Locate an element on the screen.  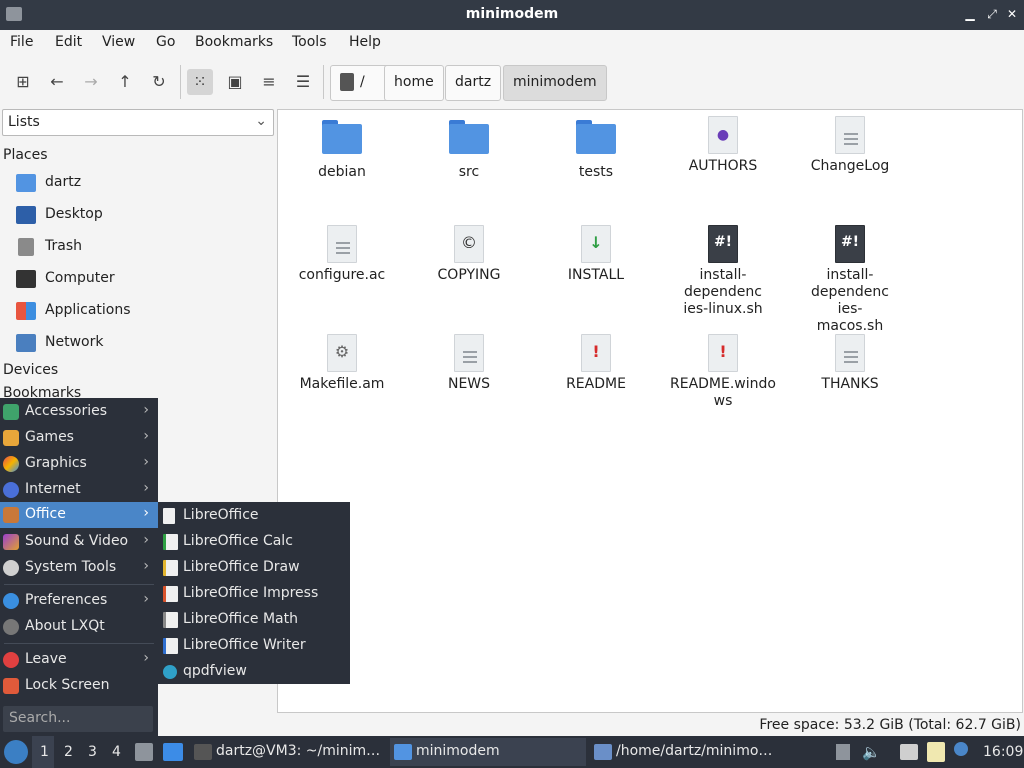
sidebar-item-computer: Computer is located at coordinates (141, 280).